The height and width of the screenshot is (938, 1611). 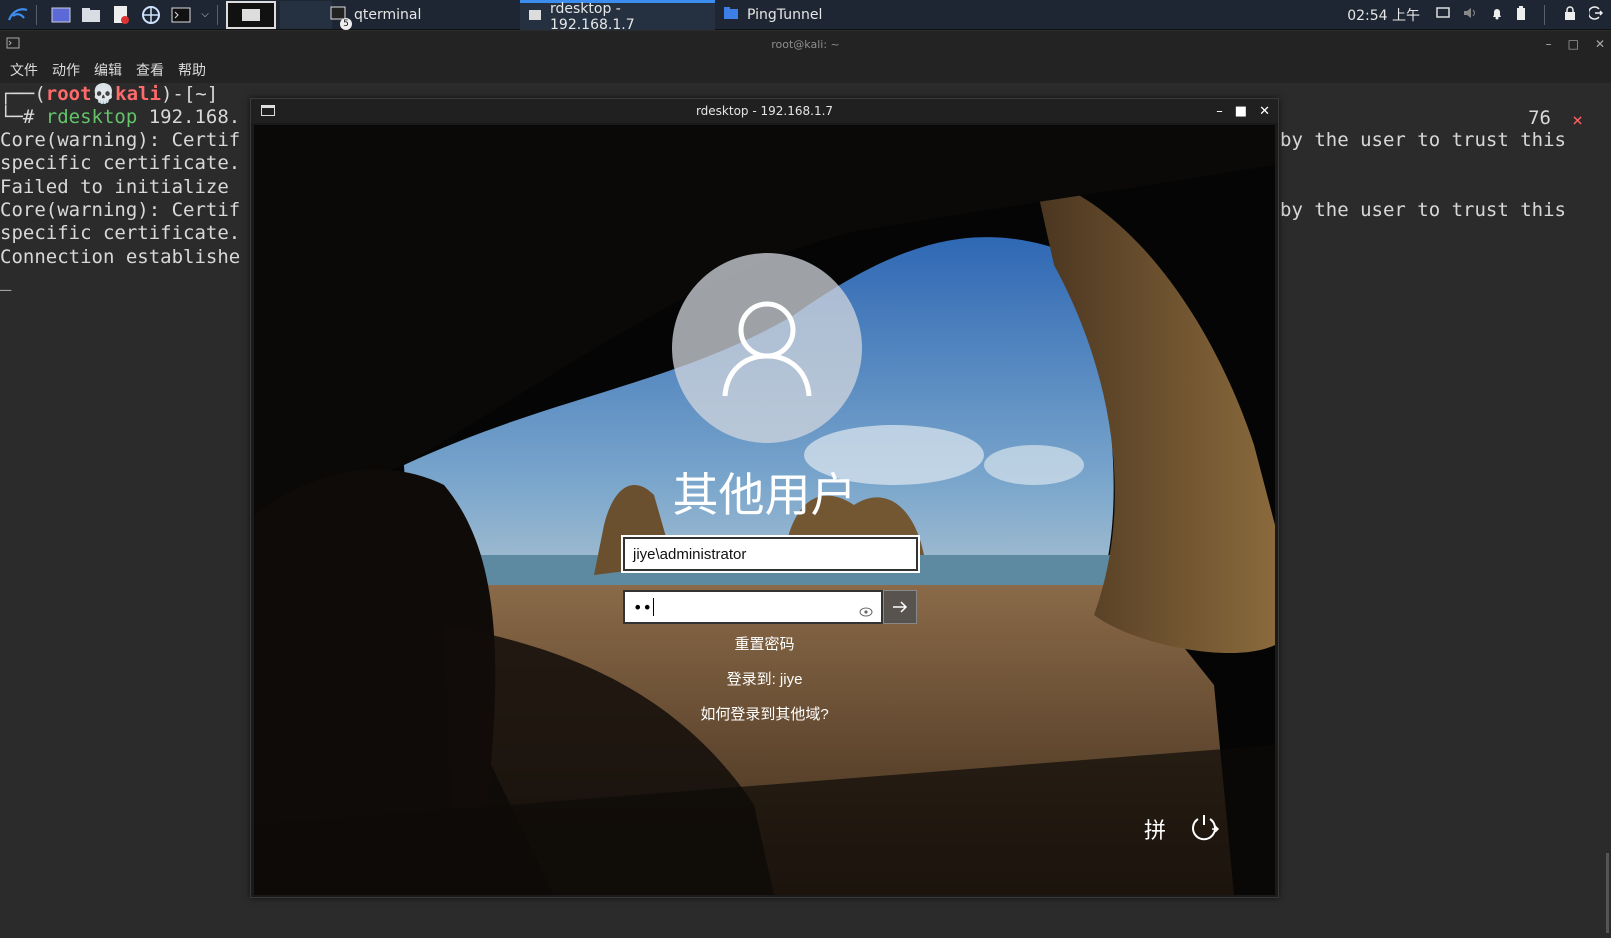 I want to click on task-rdesktop: rdesktop - 192.168.1.7, so click(x=617, y=16).